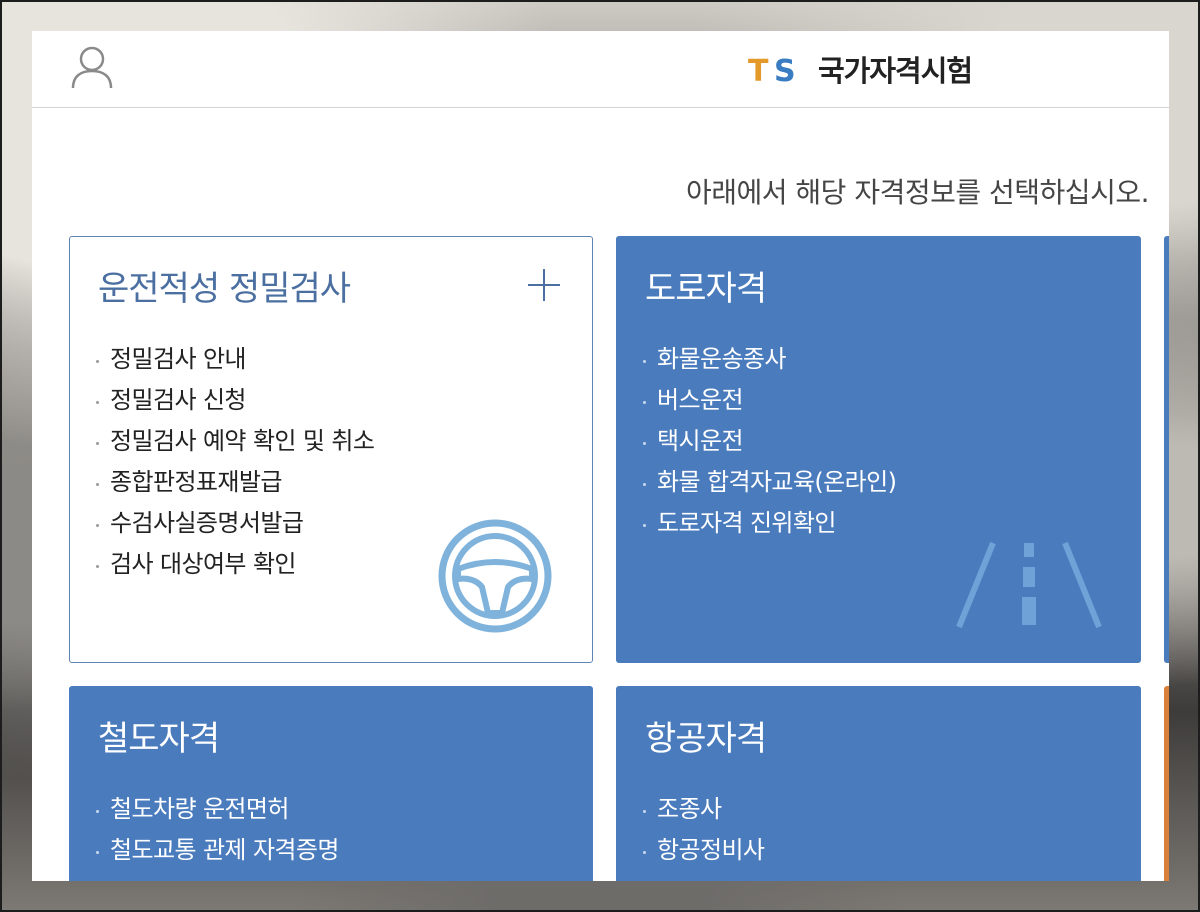 This screenshot has width=1200, height=912. I want to click on card-title: 도로자격, so click(706, 285).